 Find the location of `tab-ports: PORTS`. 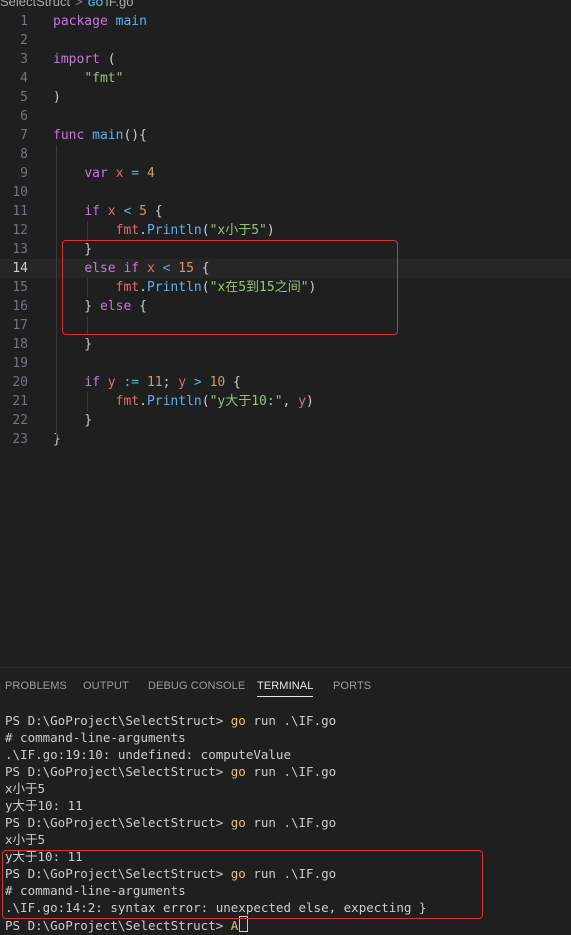

tab-ports: PORTS is located at coordinates (352, 686).